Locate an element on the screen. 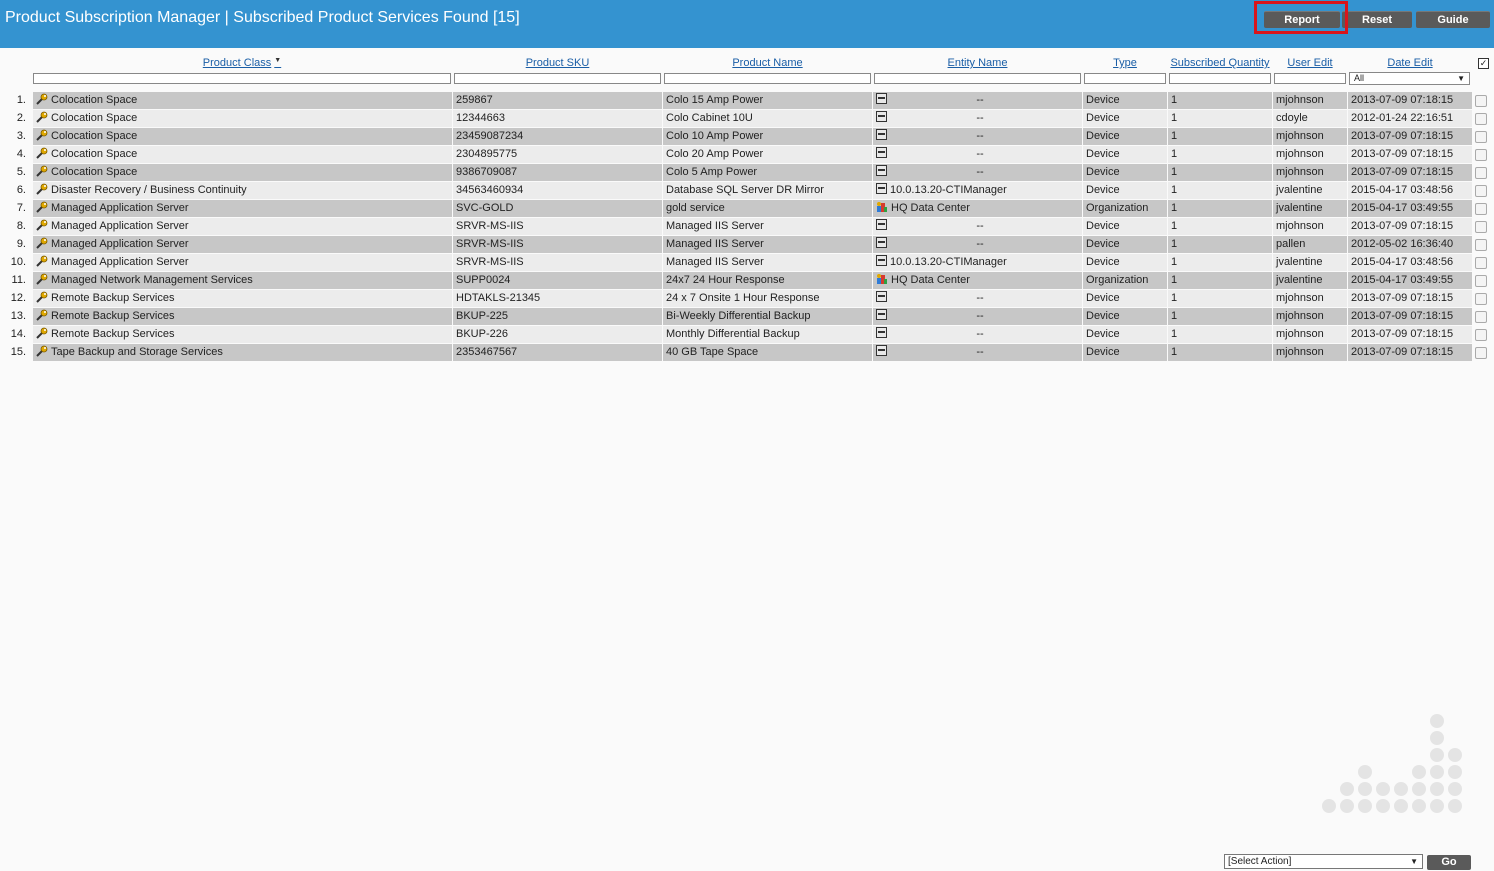  column-header-product-class: Product Class ▼ is located at coordinates (242, 63).